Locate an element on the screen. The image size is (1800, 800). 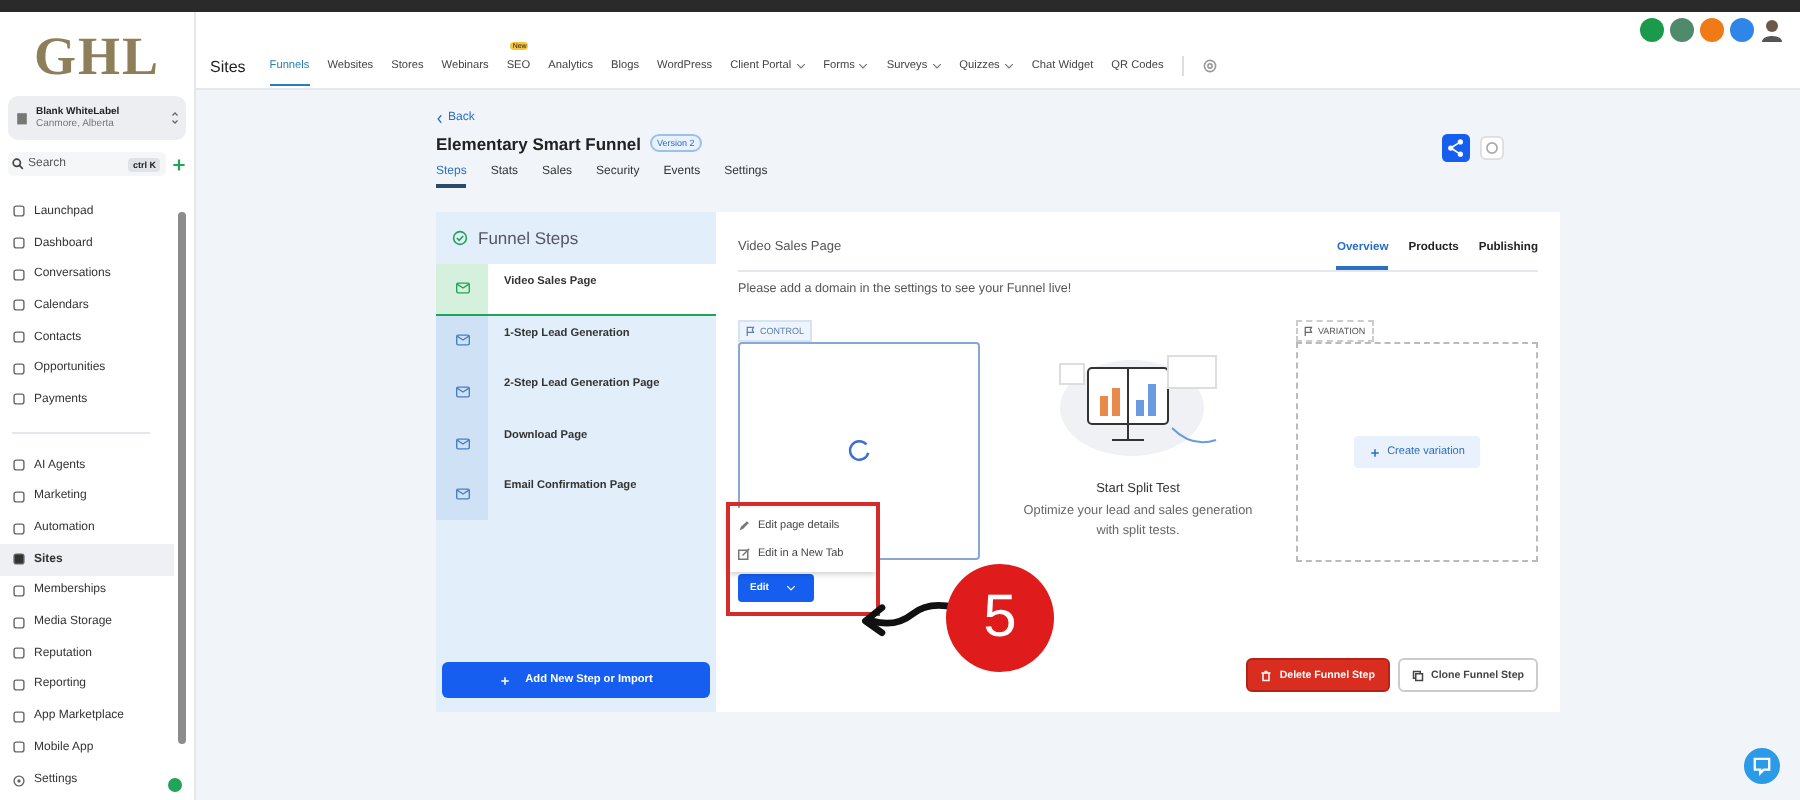
pencil-icon is located at coordinates (744, 526).